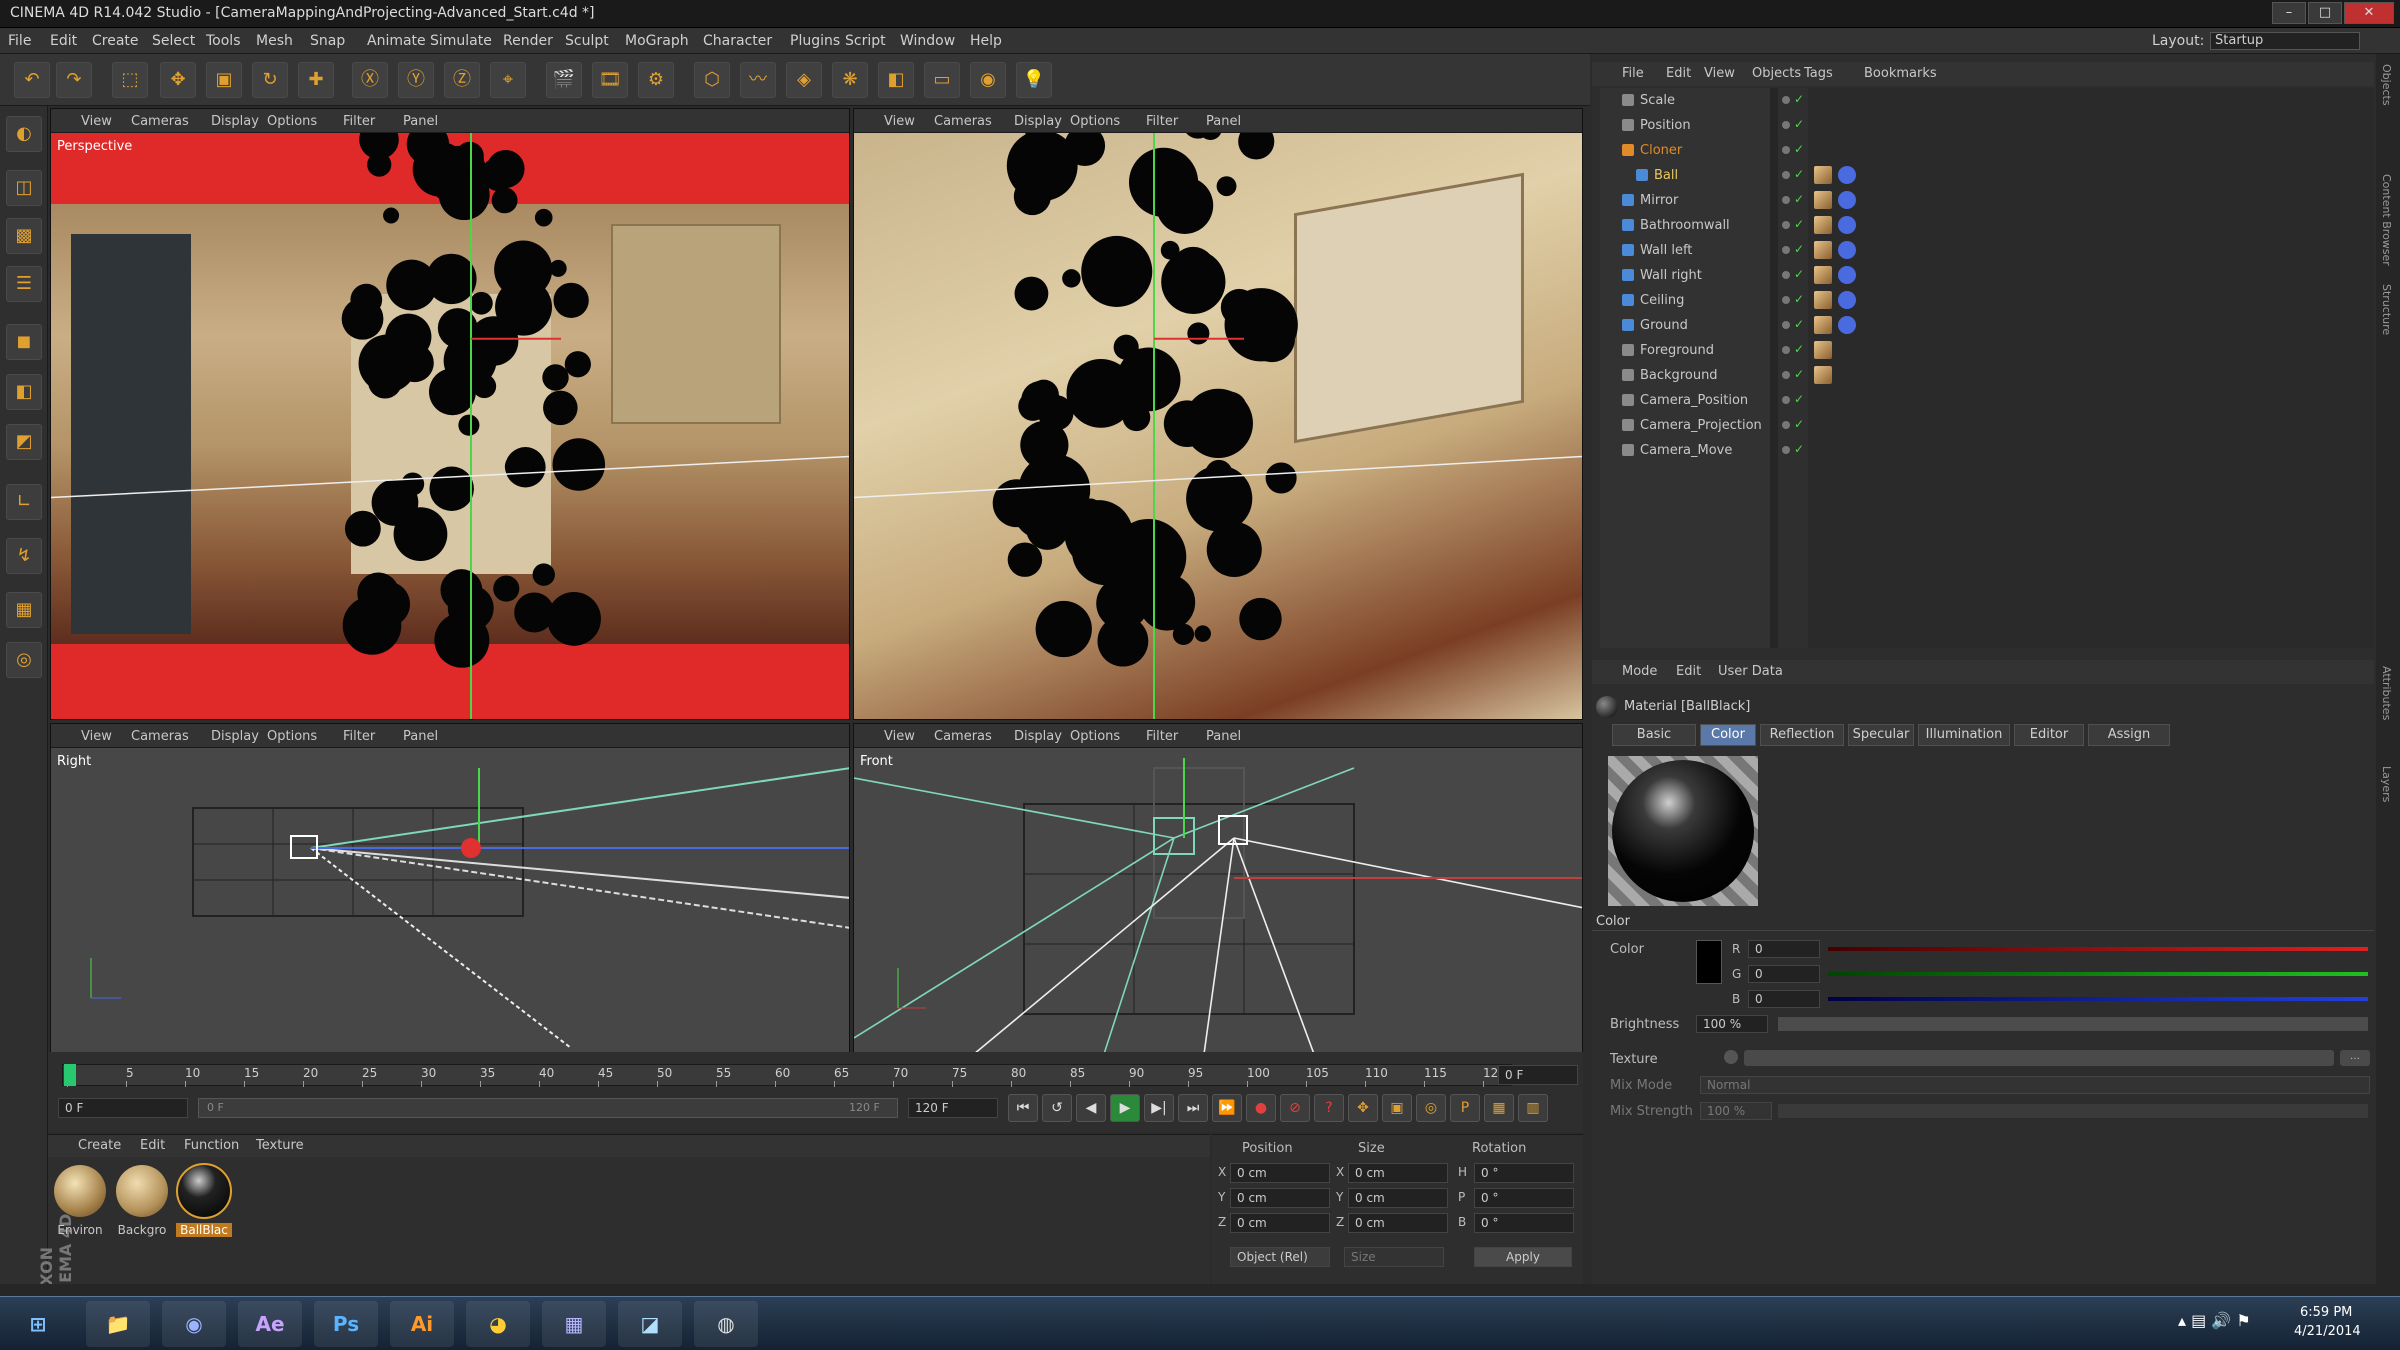 The image size is (2400, 1350). I want to click on light-button: 💡, so click(1034, 80).